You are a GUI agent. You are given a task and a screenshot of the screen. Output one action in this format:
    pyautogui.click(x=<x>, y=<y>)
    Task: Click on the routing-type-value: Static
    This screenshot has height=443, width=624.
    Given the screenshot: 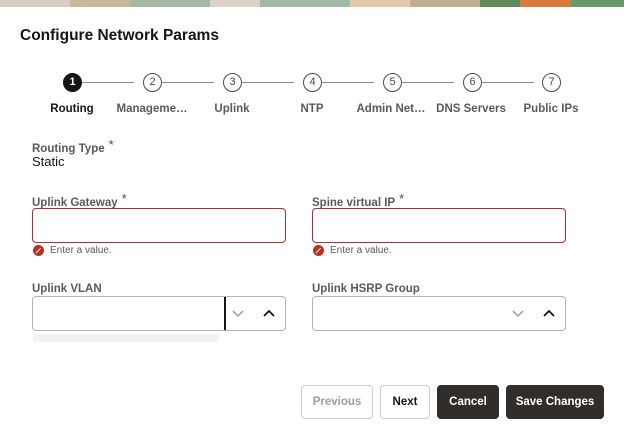 What is the action you would take?
    pyautogui.click(x=48, y=161)
    